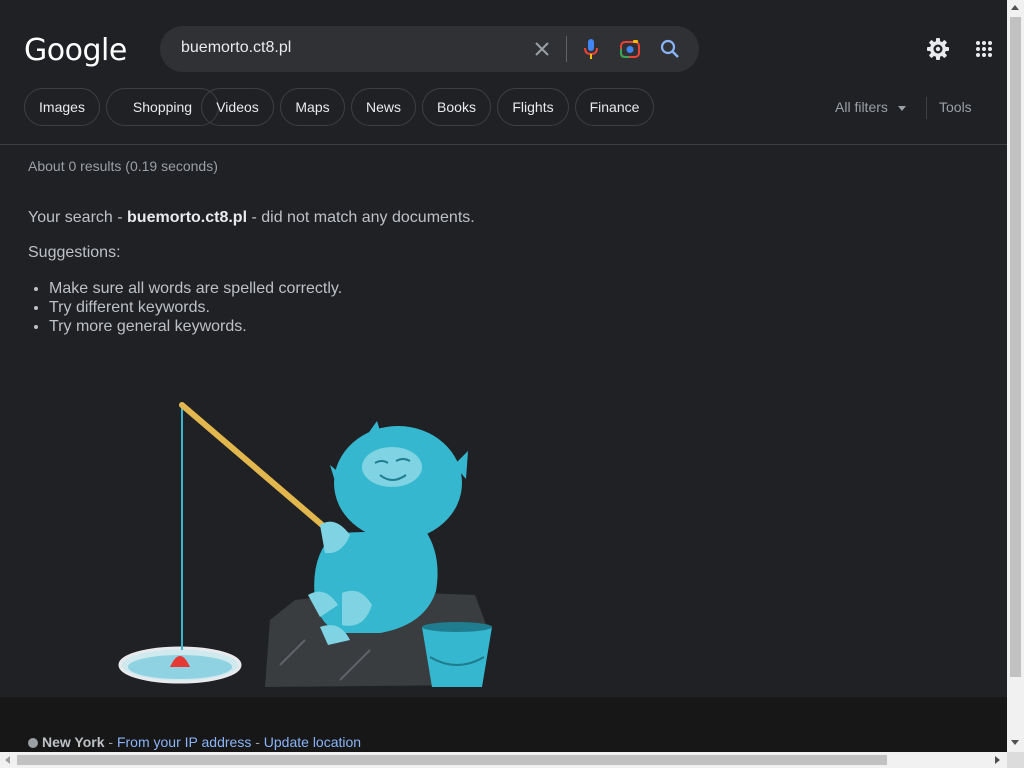 This screenshot has height=768, width=1024. Describe the element at coordinates (195, 326) in the screenshot. I see `suggestion-item: Try more general keywords.` at that location.